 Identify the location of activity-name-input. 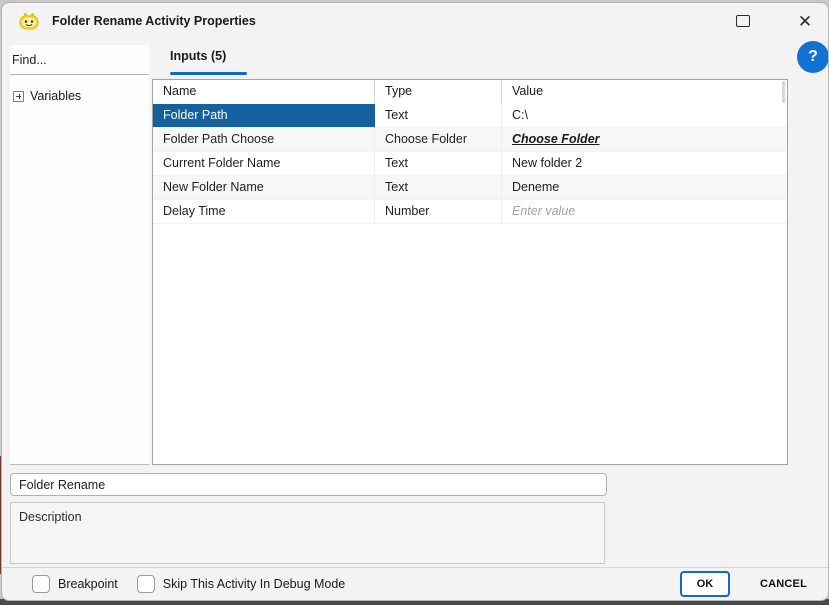
(308, 484).